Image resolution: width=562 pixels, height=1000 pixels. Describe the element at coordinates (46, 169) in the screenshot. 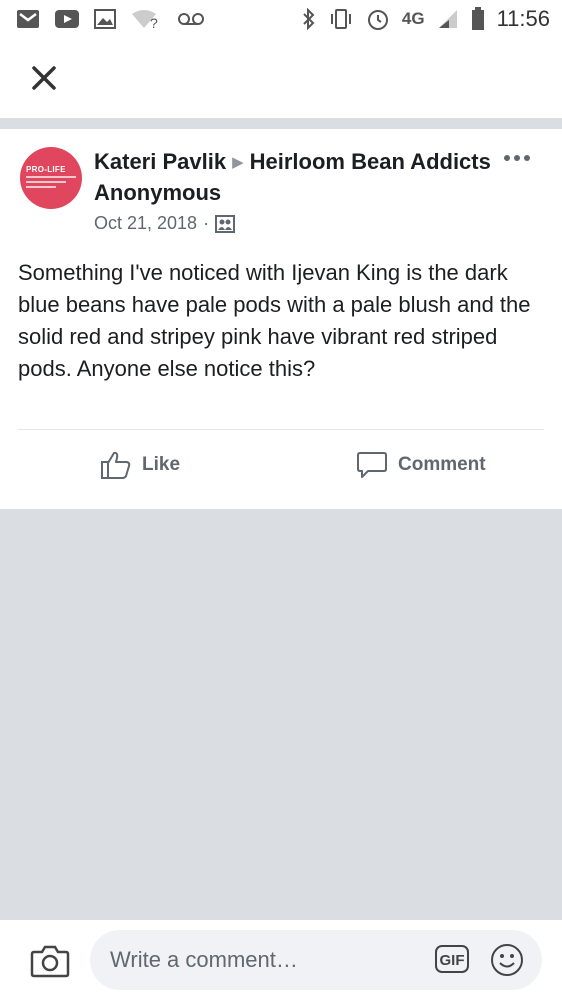

I see `avatar-text: PRO-LIFE` at that location.